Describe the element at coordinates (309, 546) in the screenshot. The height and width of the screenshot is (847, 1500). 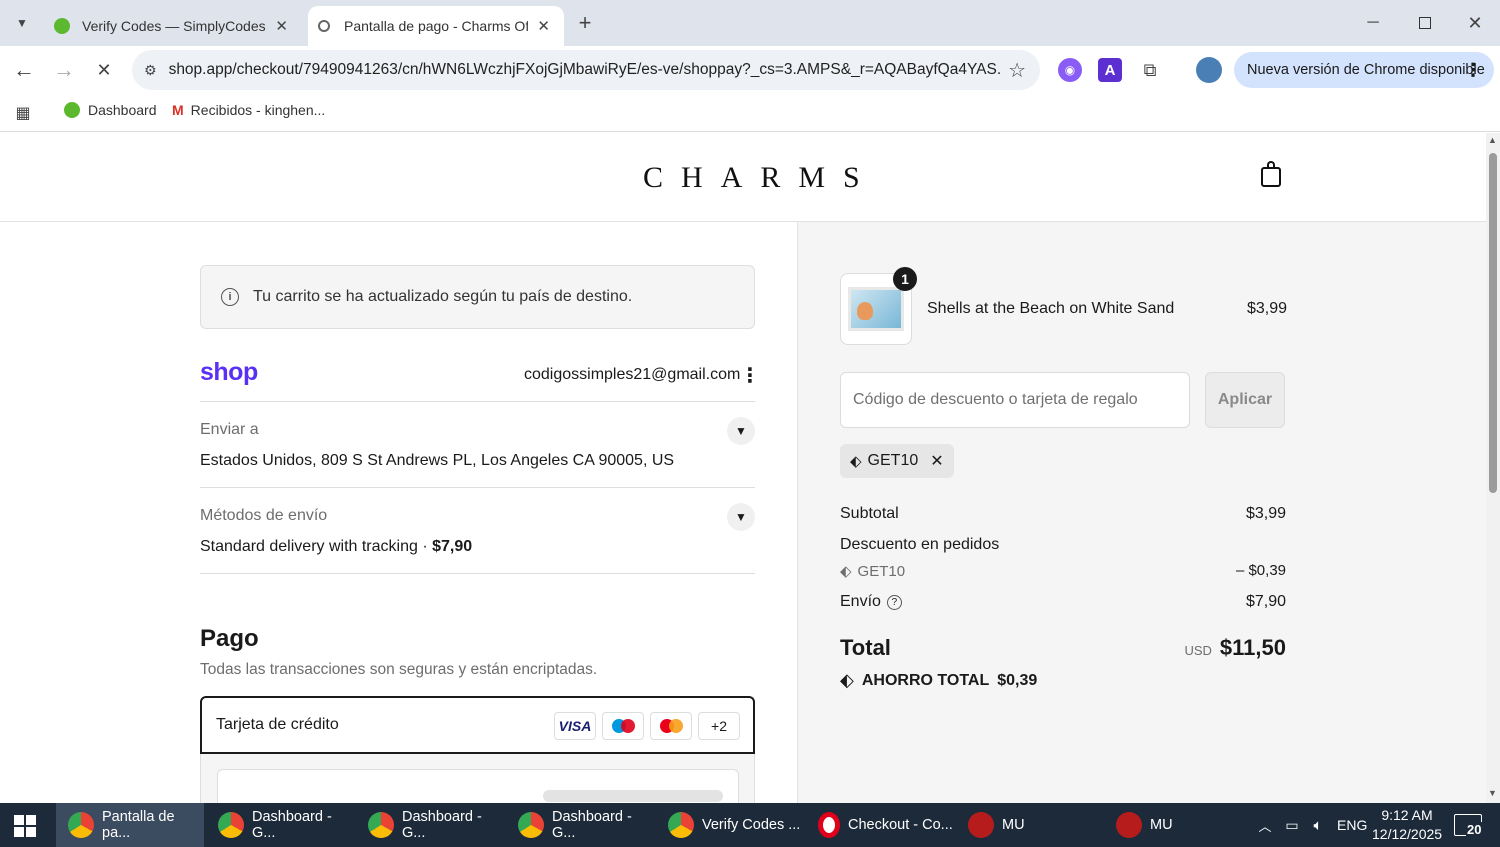
I see `shipping-method-name: Standard delivery with tracking` at that location.